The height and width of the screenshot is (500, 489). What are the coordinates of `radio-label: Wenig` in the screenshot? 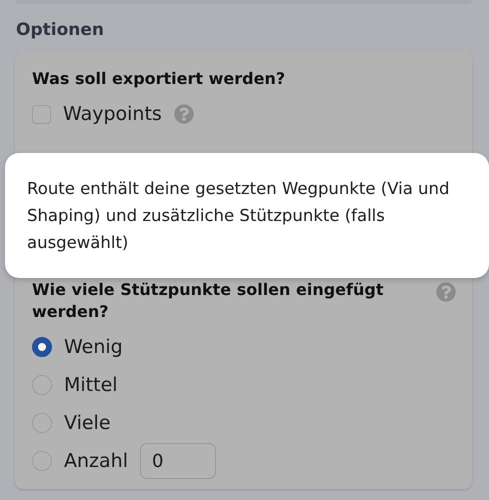 It's located at (93, 347).